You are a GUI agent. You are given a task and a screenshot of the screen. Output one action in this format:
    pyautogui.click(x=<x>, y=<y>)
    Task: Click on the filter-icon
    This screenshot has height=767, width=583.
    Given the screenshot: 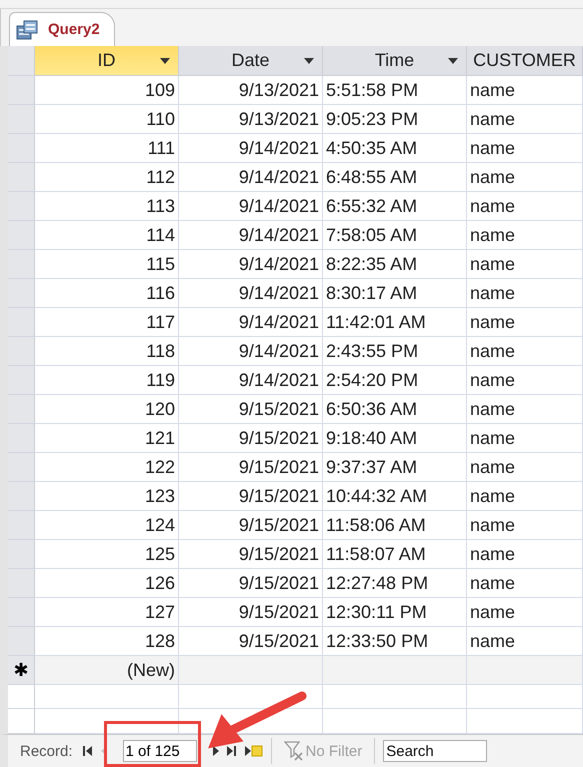 What is the action you would take?
    pyautogui.click(x=294, y=751)
    